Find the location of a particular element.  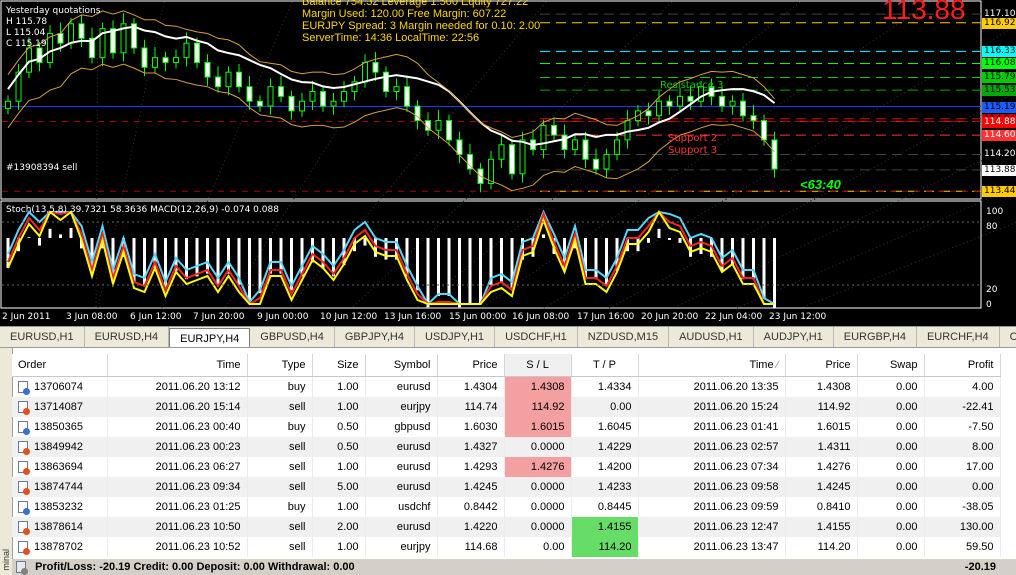

col-order: Order is located at coordinates (60, 365).